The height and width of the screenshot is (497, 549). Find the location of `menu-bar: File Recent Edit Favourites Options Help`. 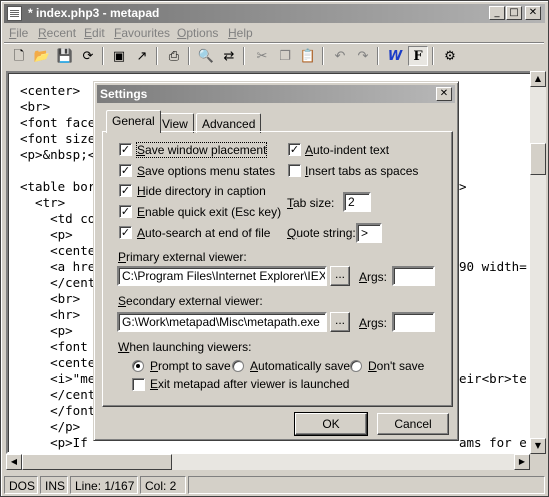

menu-bar: File Recent Edit Favourites Options Help is located at coordinates (274, 33).